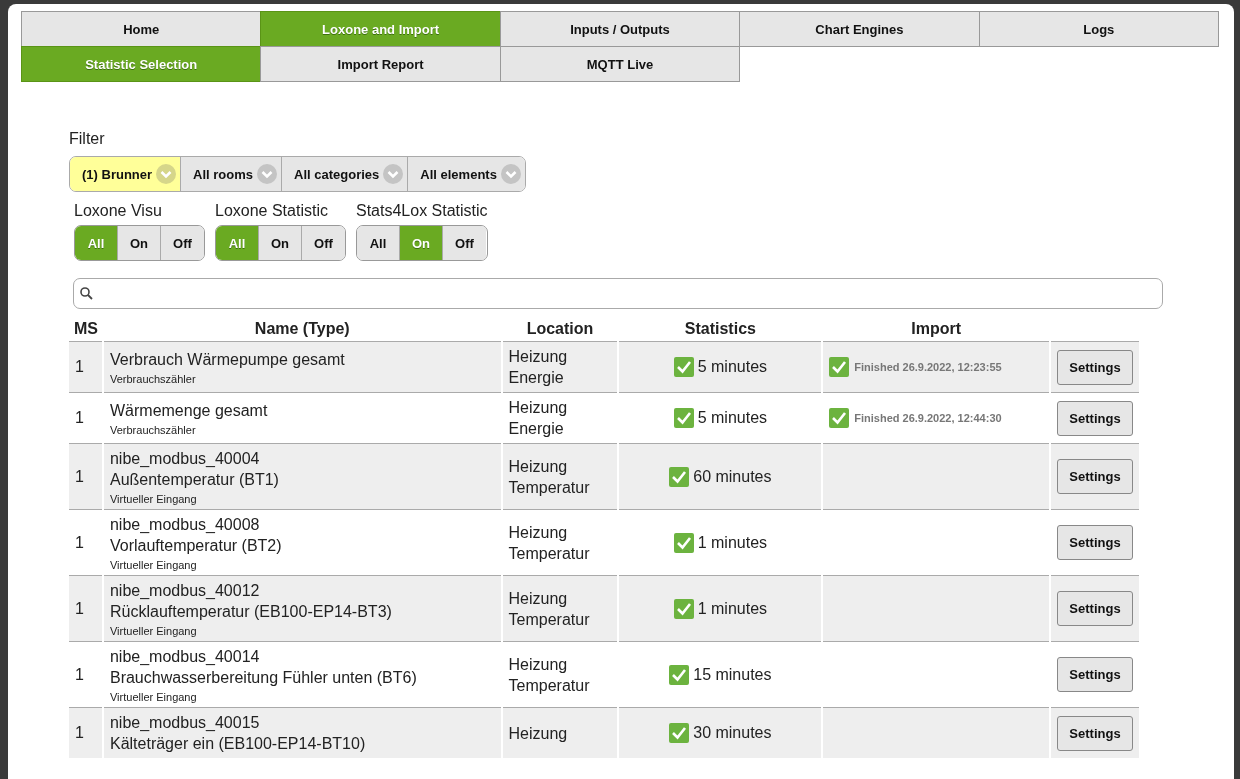 Image resolution: width=1240 pixels, height=779 pixels. Describe the element at coordinates (118, 211) in the screenshot. I see `toggle-label: Loxone Visu` at that location.